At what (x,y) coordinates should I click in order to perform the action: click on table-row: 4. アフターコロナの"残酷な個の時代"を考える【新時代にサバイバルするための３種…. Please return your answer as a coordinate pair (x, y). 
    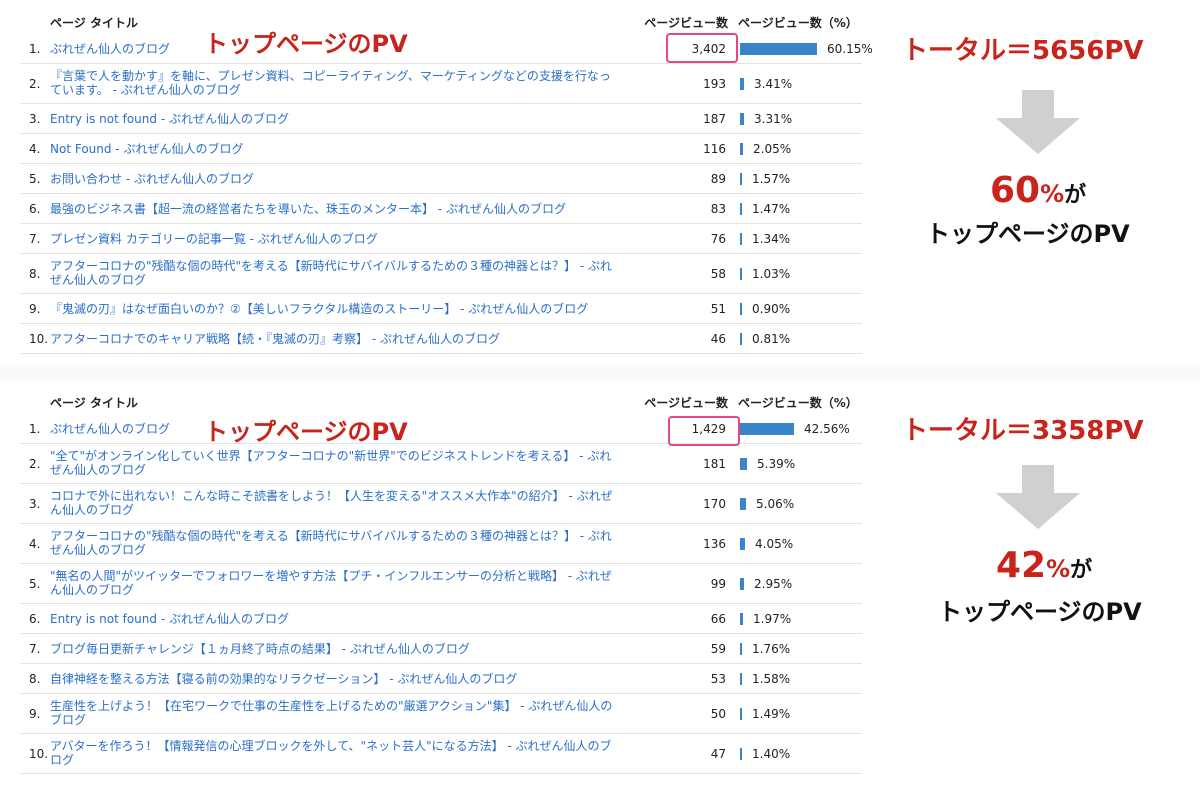
    Looking at the image, I should click on (441, 544).